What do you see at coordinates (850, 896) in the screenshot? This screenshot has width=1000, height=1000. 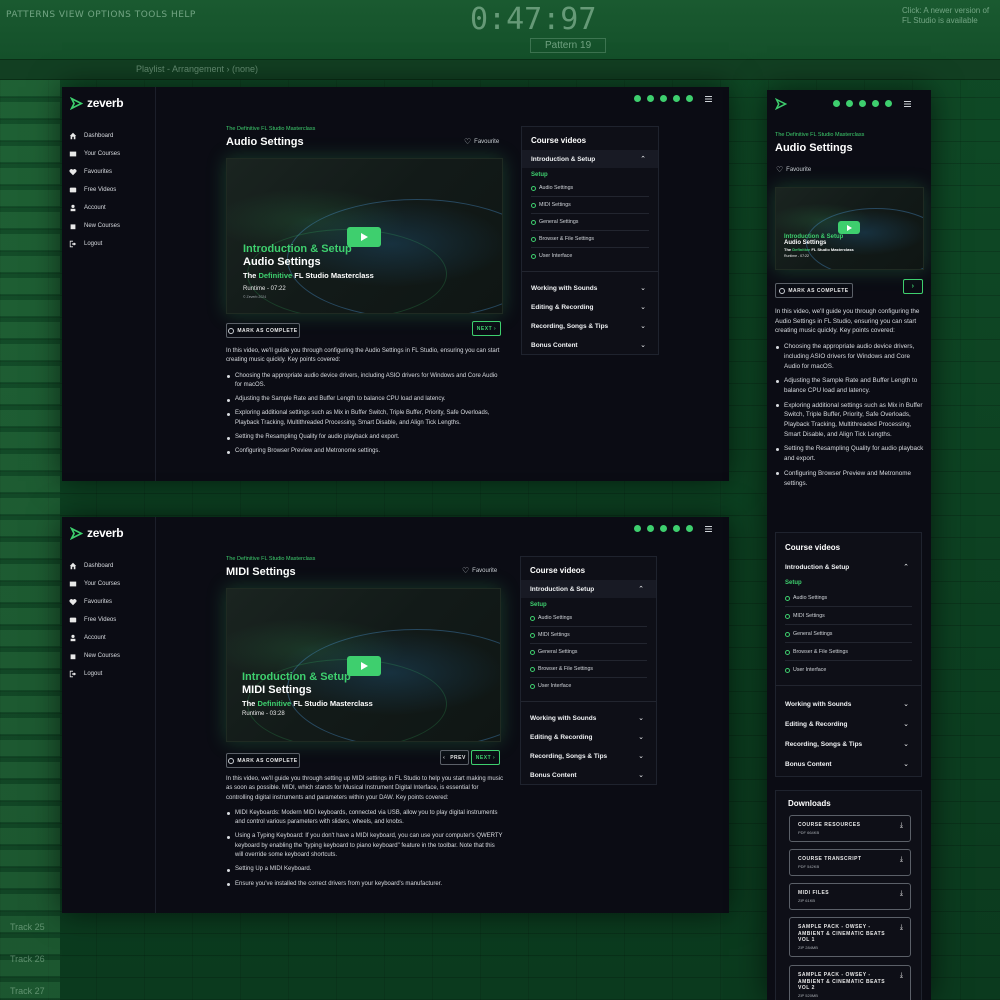 I see `download-item: MIDI FILES ZIP 61KB ⤓` at bounding box center [850, 896].